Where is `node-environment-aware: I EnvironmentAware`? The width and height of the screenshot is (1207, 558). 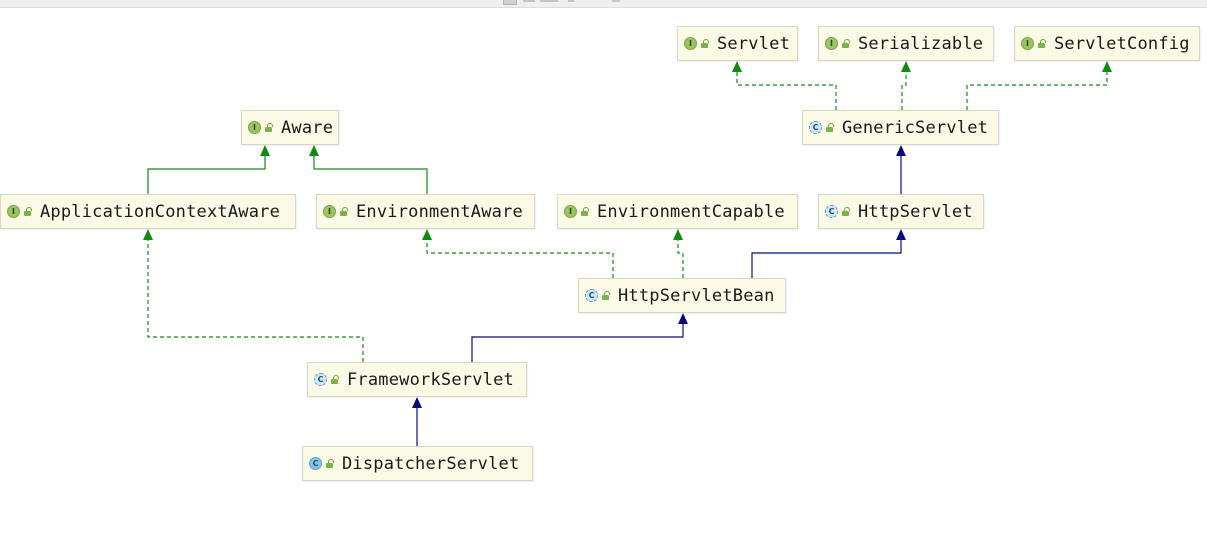
node-environment-aware: I EnvironmentAware is located at coordinates (425, 211).